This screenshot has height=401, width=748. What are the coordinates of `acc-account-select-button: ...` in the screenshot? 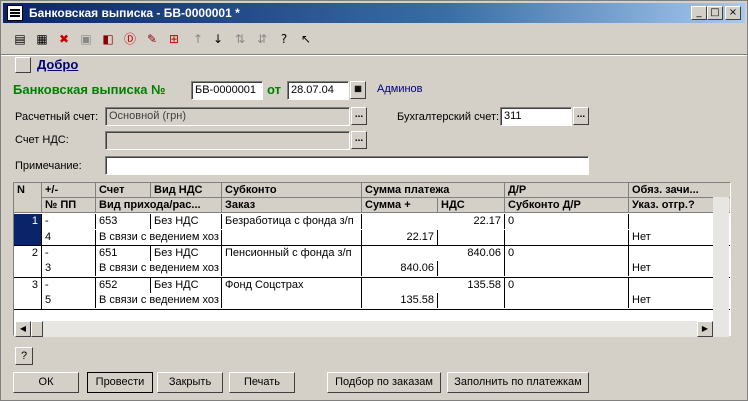 It's located at (581, 116).